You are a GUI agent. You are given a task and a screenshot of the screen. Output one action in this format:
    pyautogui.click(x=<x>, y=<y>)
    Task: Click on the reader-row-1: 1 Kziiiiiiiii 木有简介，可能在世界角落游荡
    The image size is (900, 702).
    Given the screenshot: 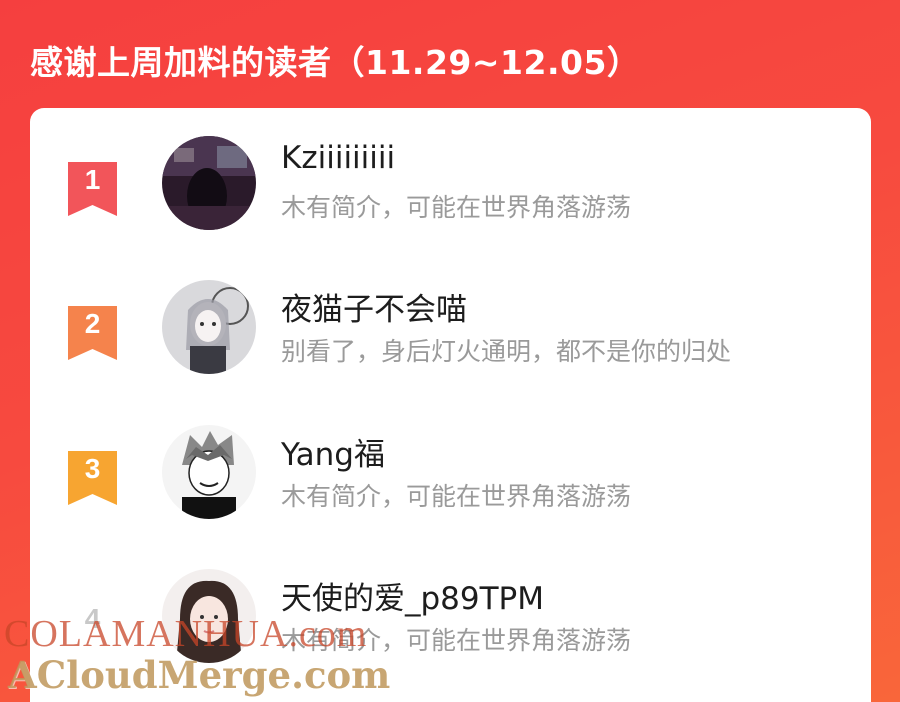 What is the action you would take?
    pyautogui.click(x=450, y=186)
    